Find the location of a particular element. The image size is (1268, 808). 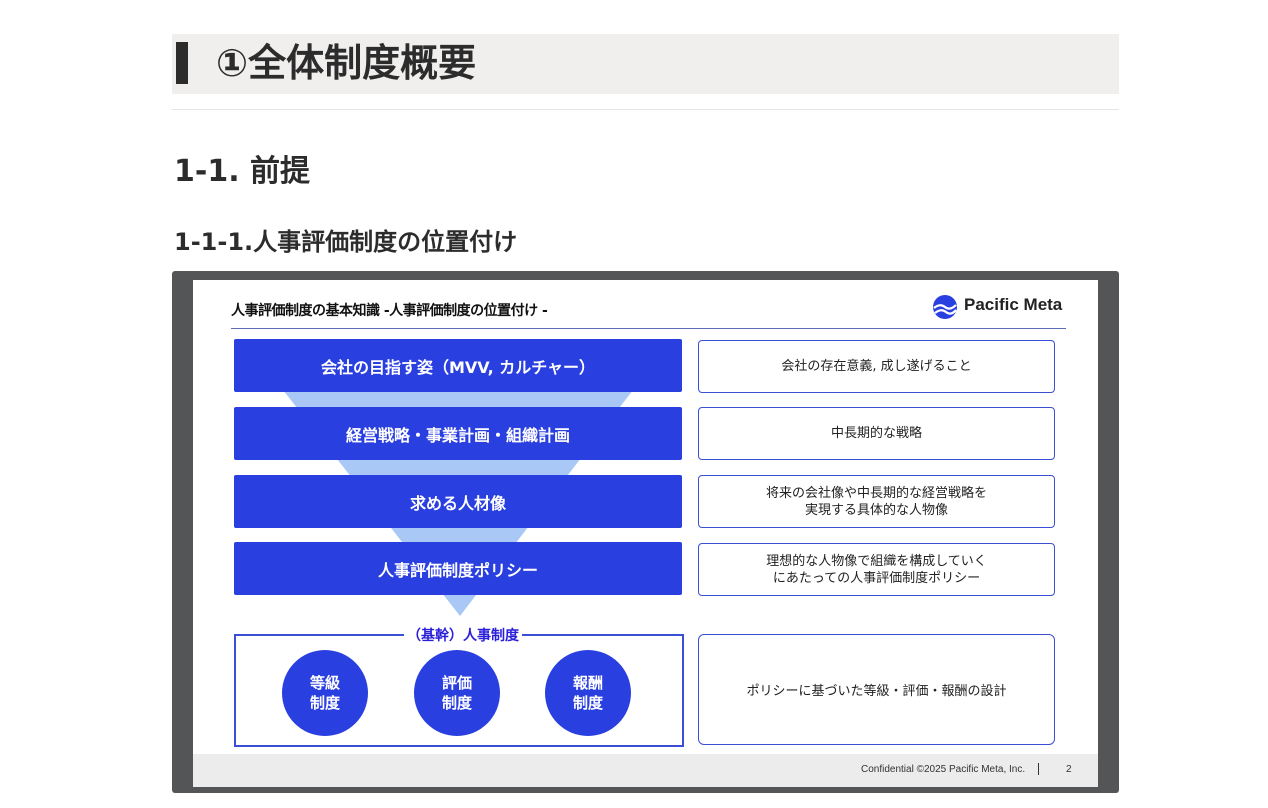

compensation-system-circle: 報酬 制度 is located at coordinates (588, 693).